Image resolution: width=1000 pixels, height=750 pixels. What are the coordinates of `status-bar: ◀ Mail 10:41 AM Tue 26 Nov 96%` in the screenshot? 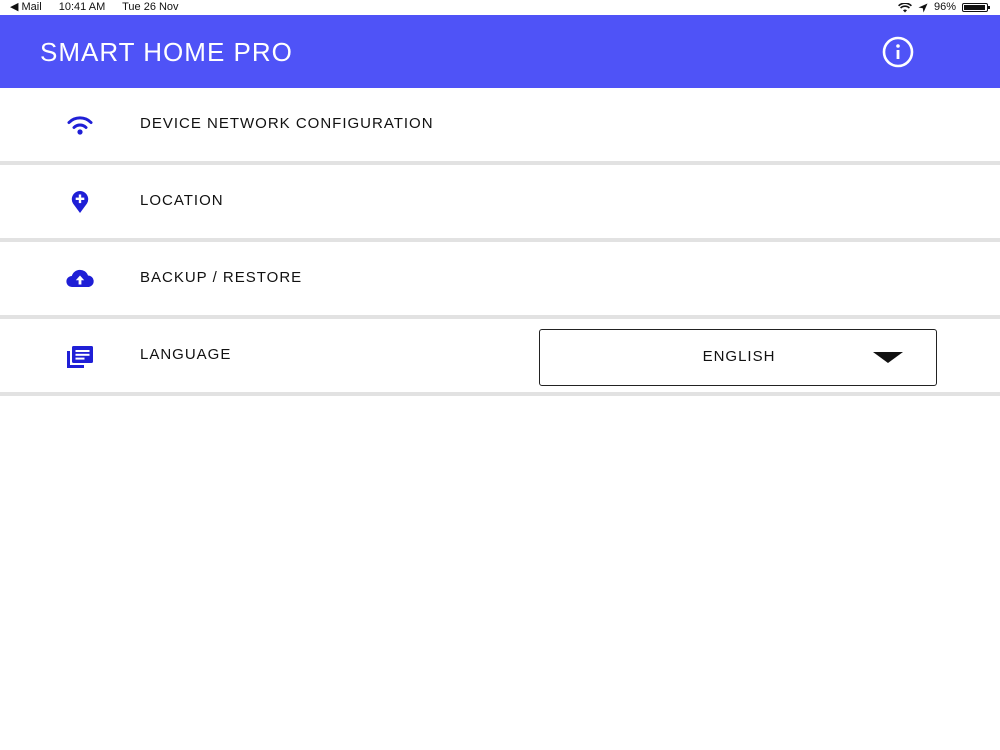 It's located at (500, 7).